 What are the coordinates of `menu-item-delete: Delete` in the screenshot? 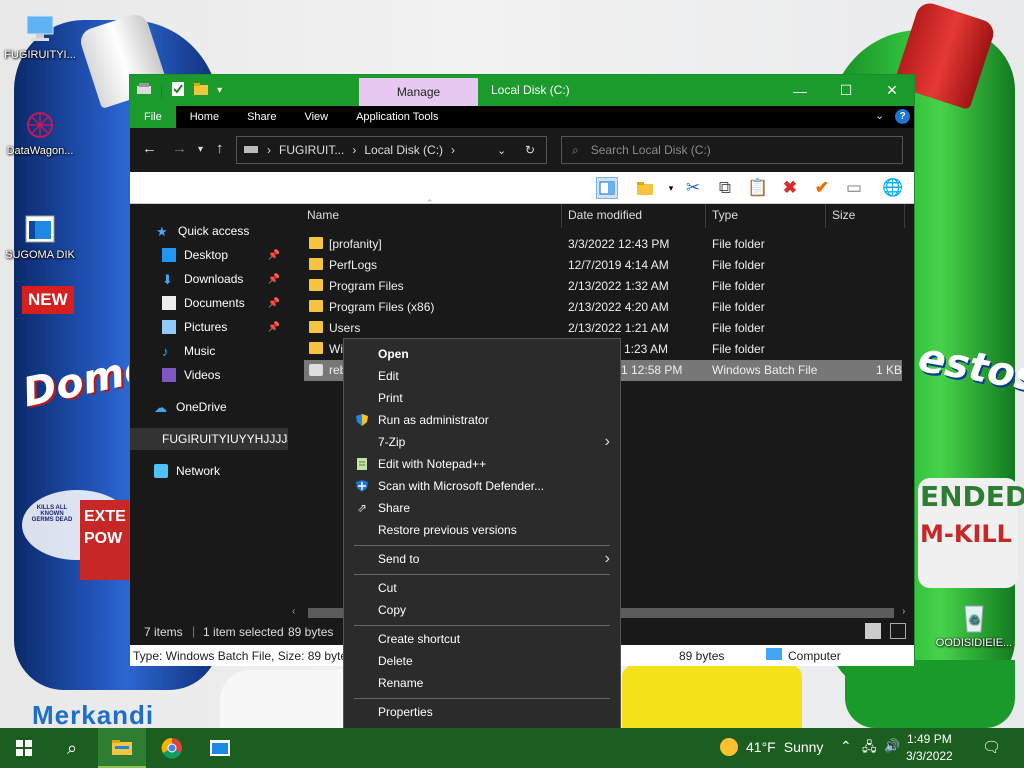 It's located at (482, 661).